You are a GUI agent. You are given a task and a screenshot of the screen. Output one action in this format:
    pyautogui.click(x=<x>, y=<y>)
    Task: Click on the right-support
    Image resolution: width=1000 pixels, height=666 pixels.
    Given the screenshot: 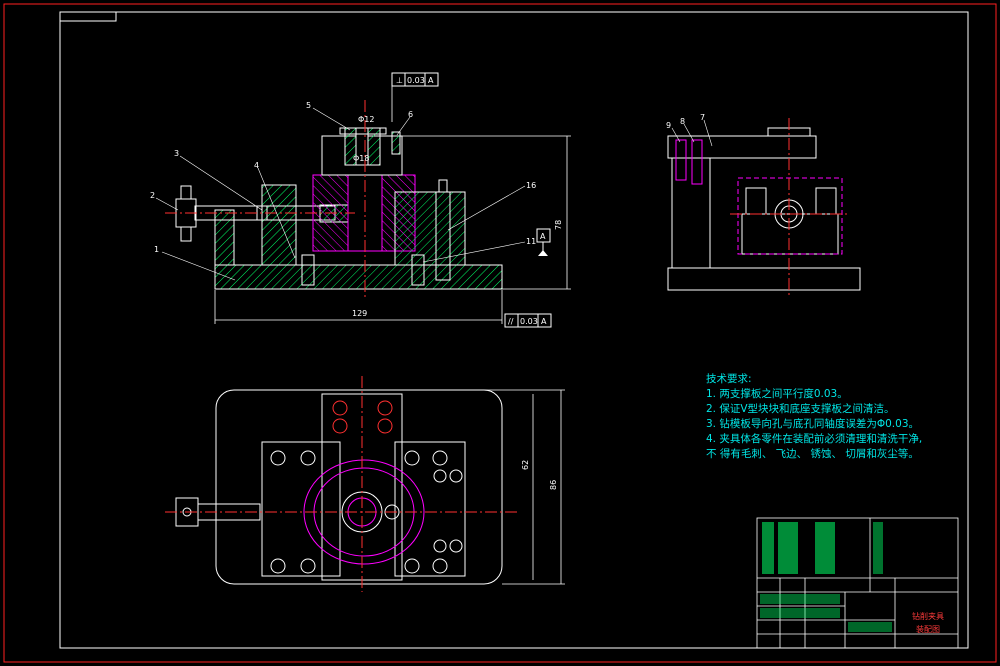 What is the action you would take?
    pyautogui.click(x=430, y=228)
    